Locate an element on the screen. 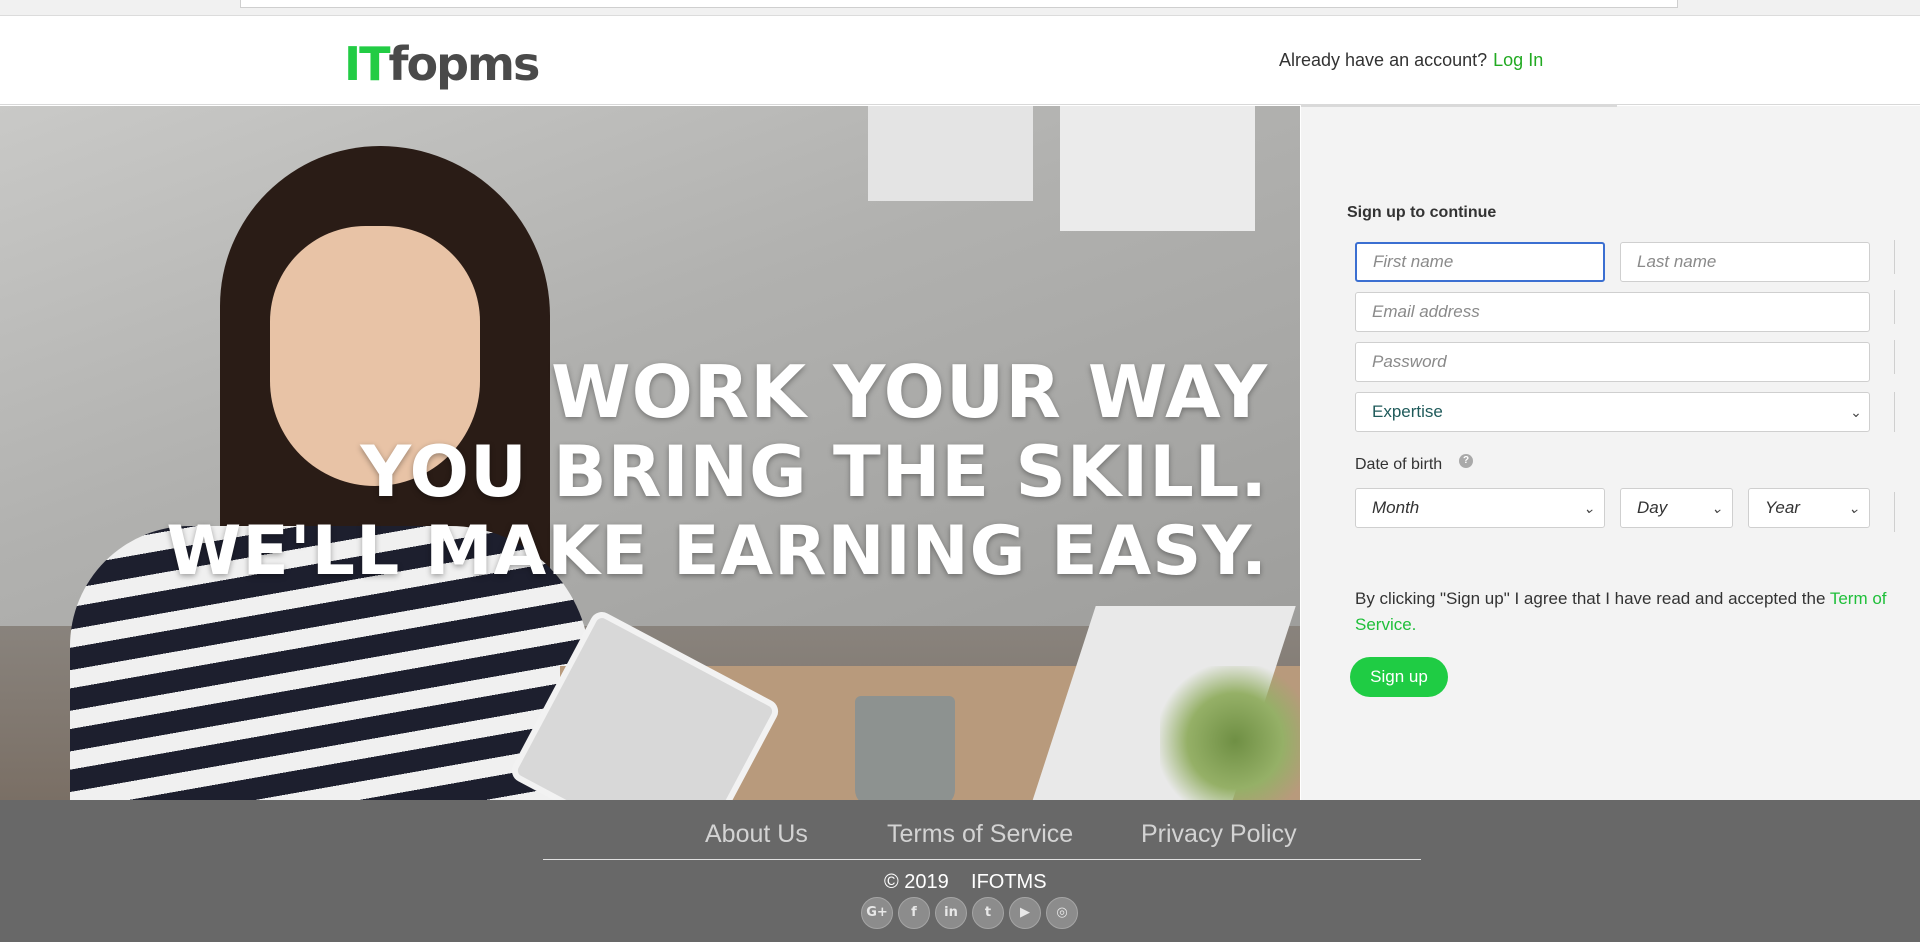 This screenshot has height=942, width=1920. account-prompt: Already have an account? Log In is located at coordinates (1411, 60).